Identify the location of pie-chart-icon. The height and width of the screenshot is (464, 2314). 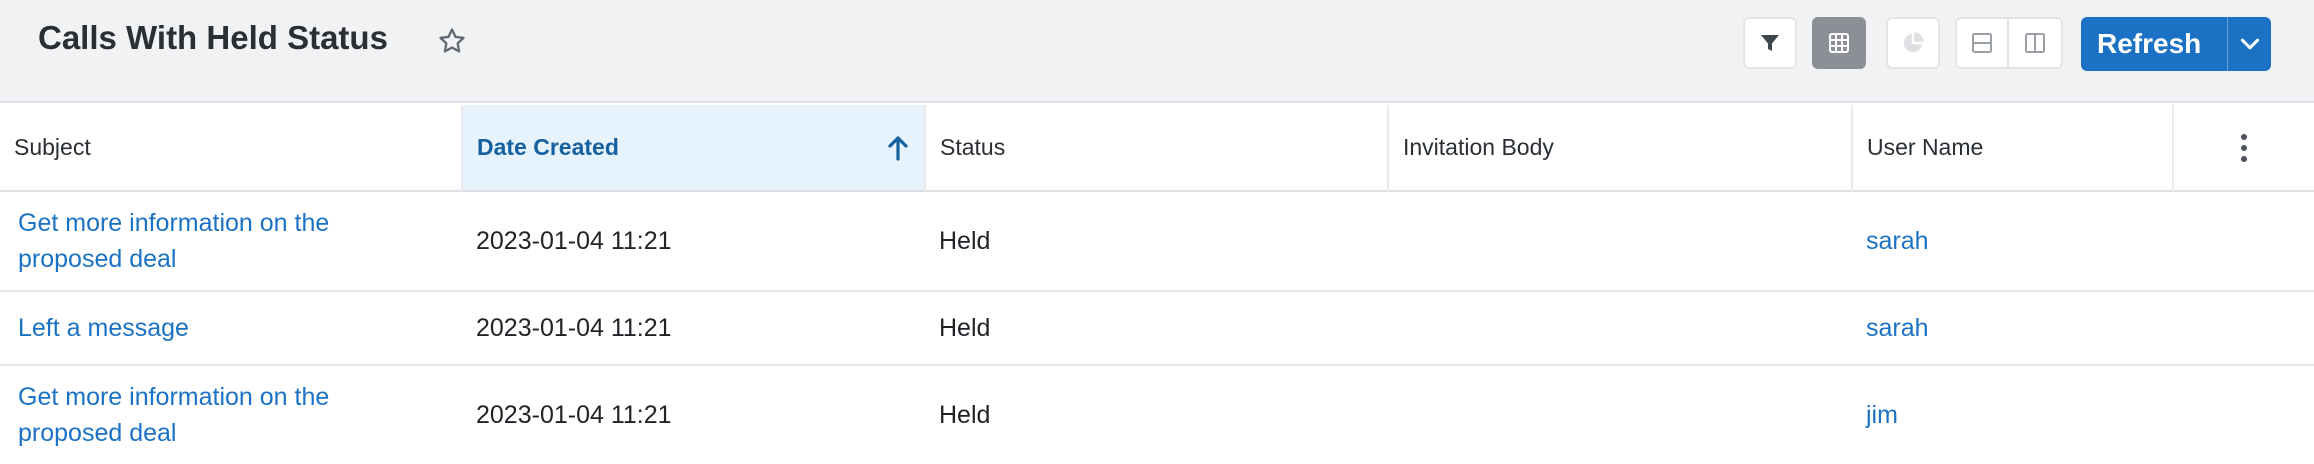
(1913, 42).